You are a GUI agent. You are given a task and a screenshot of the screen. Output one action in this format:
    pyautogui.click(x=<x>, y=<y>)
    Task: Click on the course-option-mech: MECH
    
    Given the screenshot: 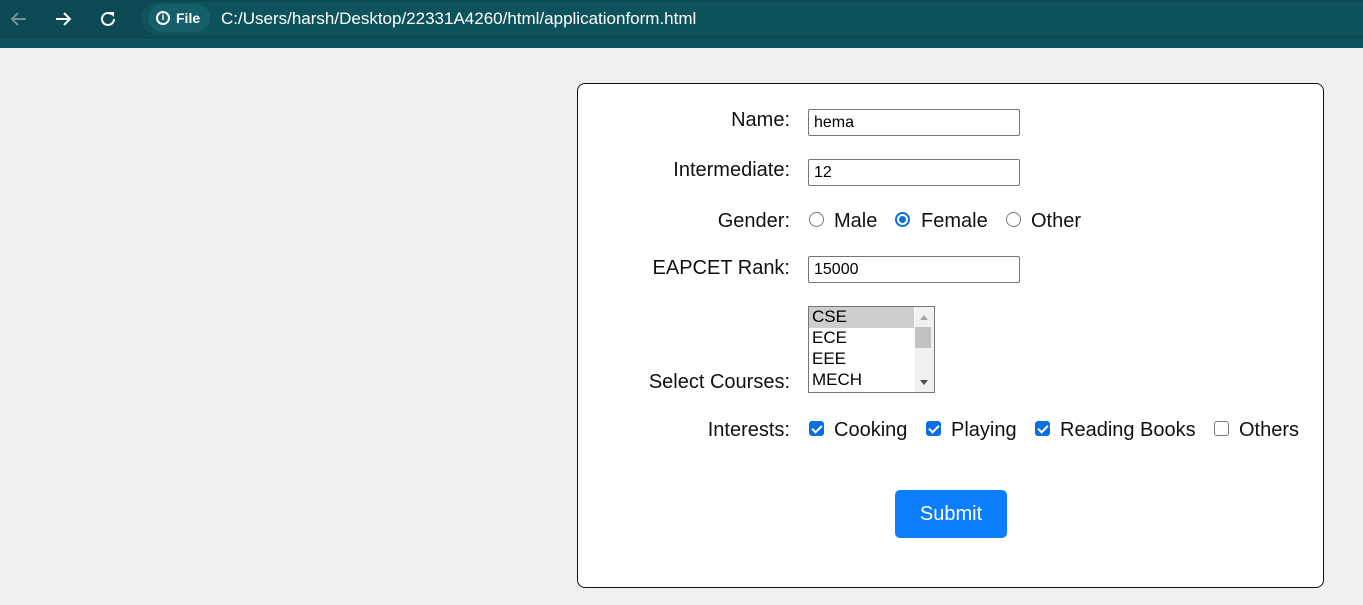 What is the action you would take?
    pyautogui.click(x=861, y=380)
    